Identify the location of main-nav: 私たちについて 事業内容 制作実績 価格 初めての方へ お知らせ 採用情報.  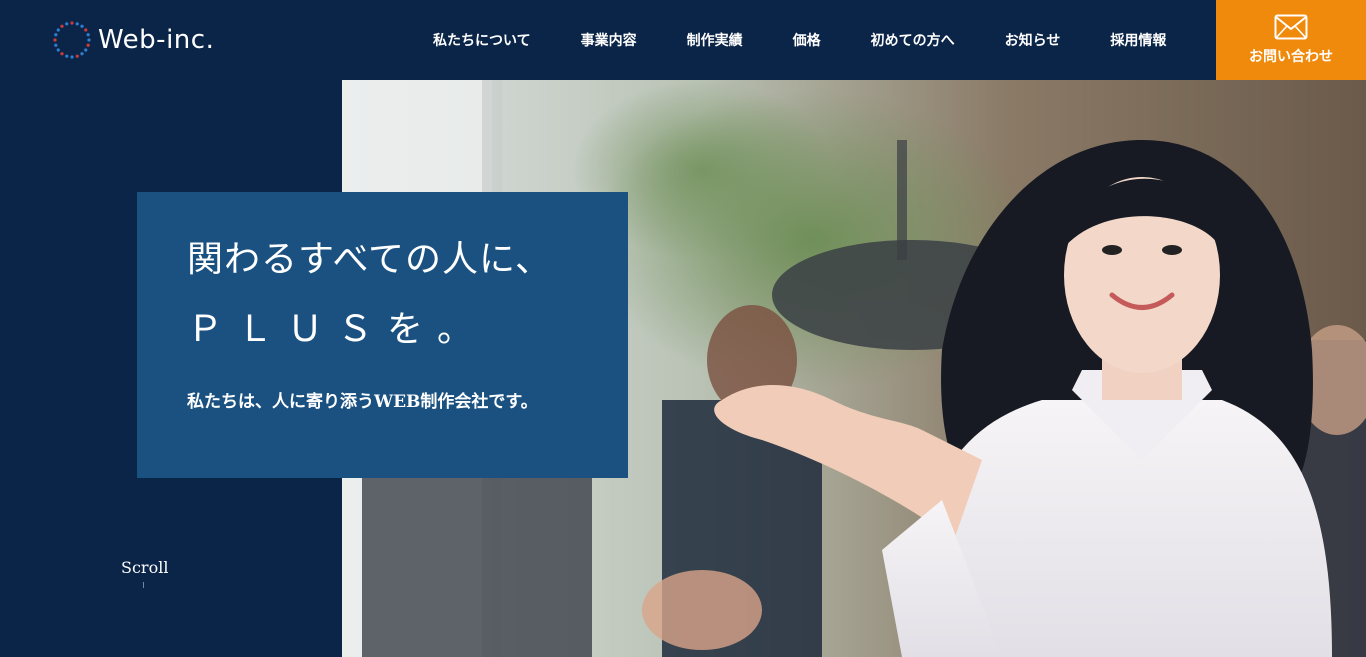
(799, 40).